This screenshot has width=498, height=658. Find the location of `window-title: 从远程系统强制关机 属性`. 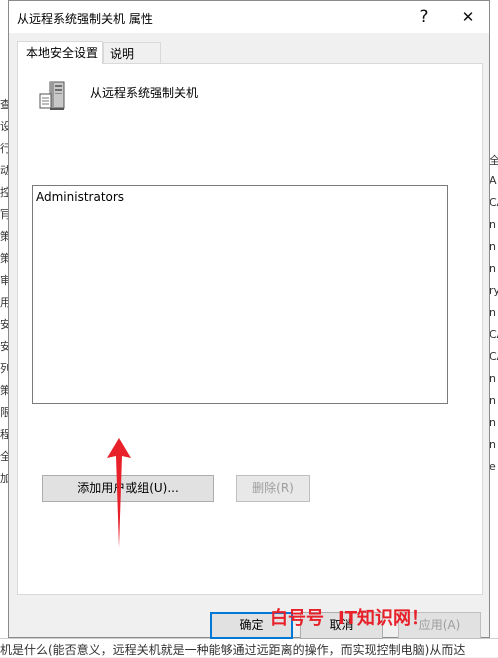

window-title: 从远程系统强制关机 属性 is located at coordinates (85, 19).